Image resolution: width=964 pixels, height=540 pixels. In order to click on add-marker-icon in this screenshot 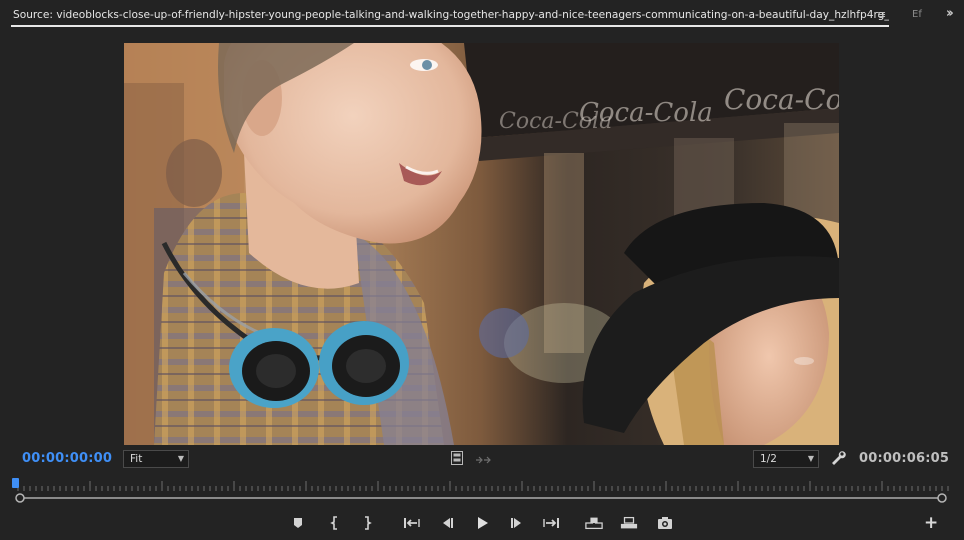, I will do `click(298, 523)`.